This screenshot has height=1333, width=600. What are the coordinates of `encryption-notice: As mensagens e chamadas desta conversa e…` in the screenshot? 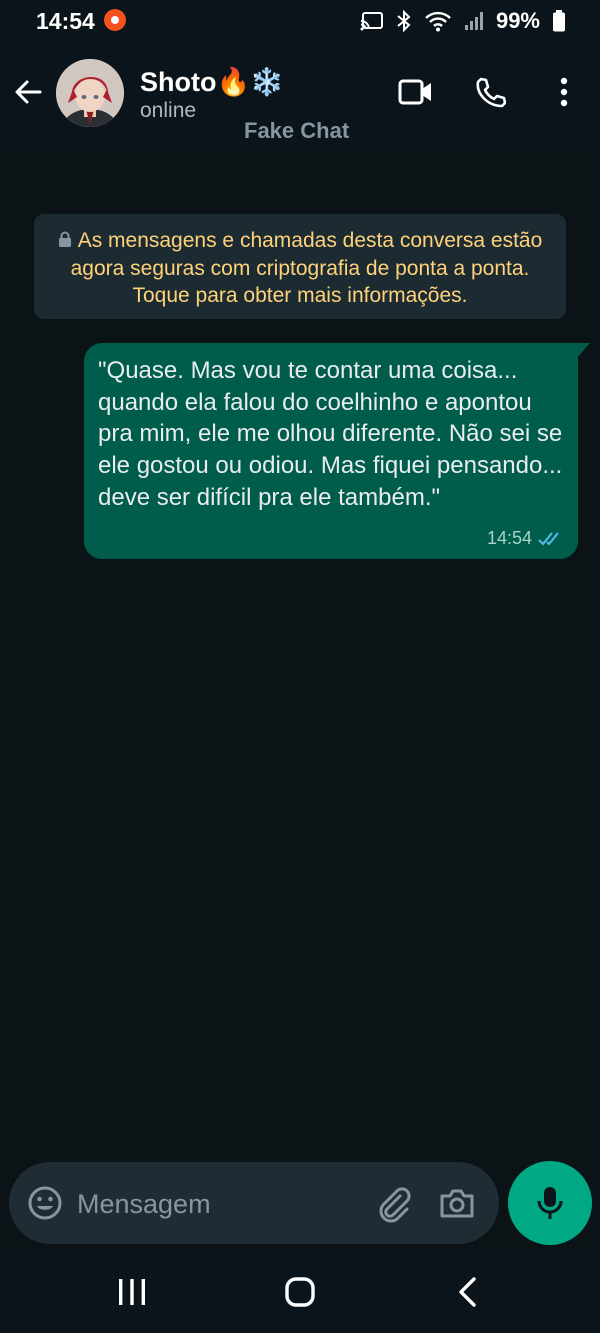 It's located at (300, 266).